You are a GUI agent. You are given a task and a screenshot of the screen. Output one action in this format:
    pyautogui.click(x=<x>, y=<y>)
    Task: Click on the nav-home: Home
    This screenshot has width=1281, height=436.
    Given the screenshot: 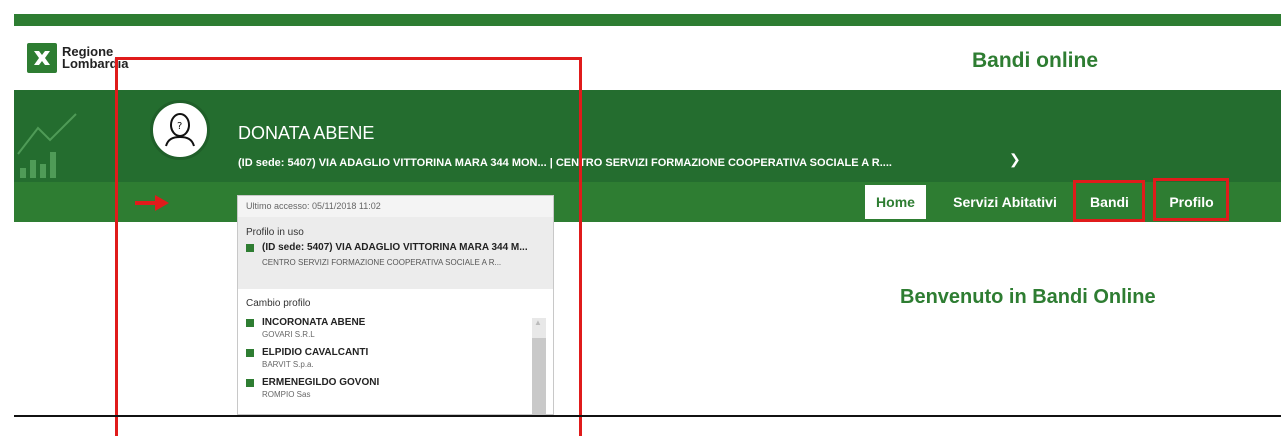 What is the action you would take?
    pyautogui.click(x=895, y=202)
    